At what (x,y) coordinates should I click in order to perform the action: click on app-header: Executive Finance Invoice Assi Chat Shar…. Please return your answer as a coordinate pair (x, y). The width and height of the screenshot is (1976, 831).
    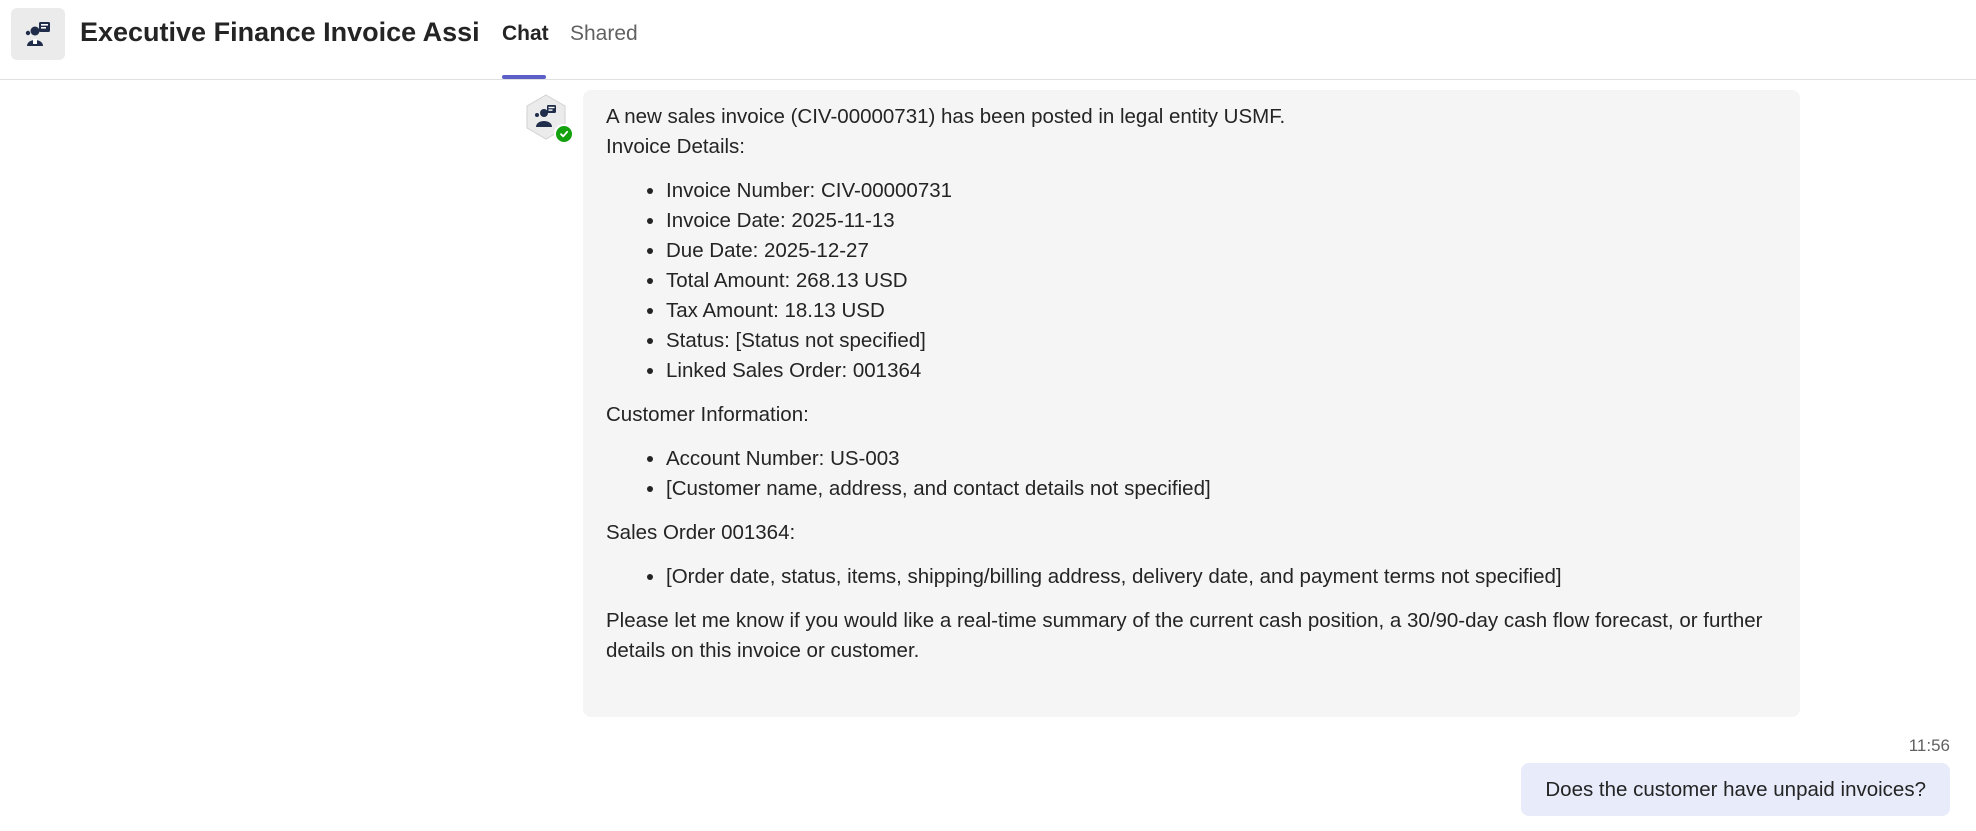
    Looking at the image, I should click on (988, 40).